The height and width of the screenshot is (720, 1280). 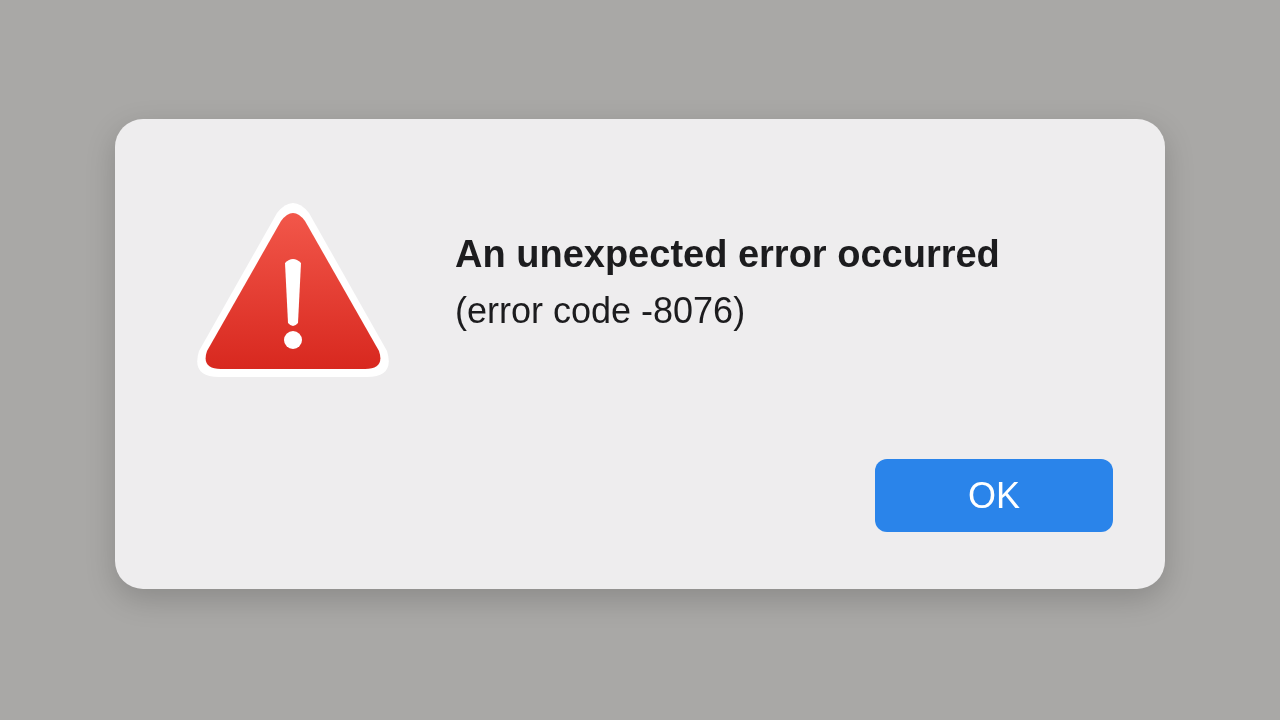 What do you see at coordinates (727, 254) in the screenshot?
I see `dialog-title: An unexpected error occurred` at bounding box center [727, 254].